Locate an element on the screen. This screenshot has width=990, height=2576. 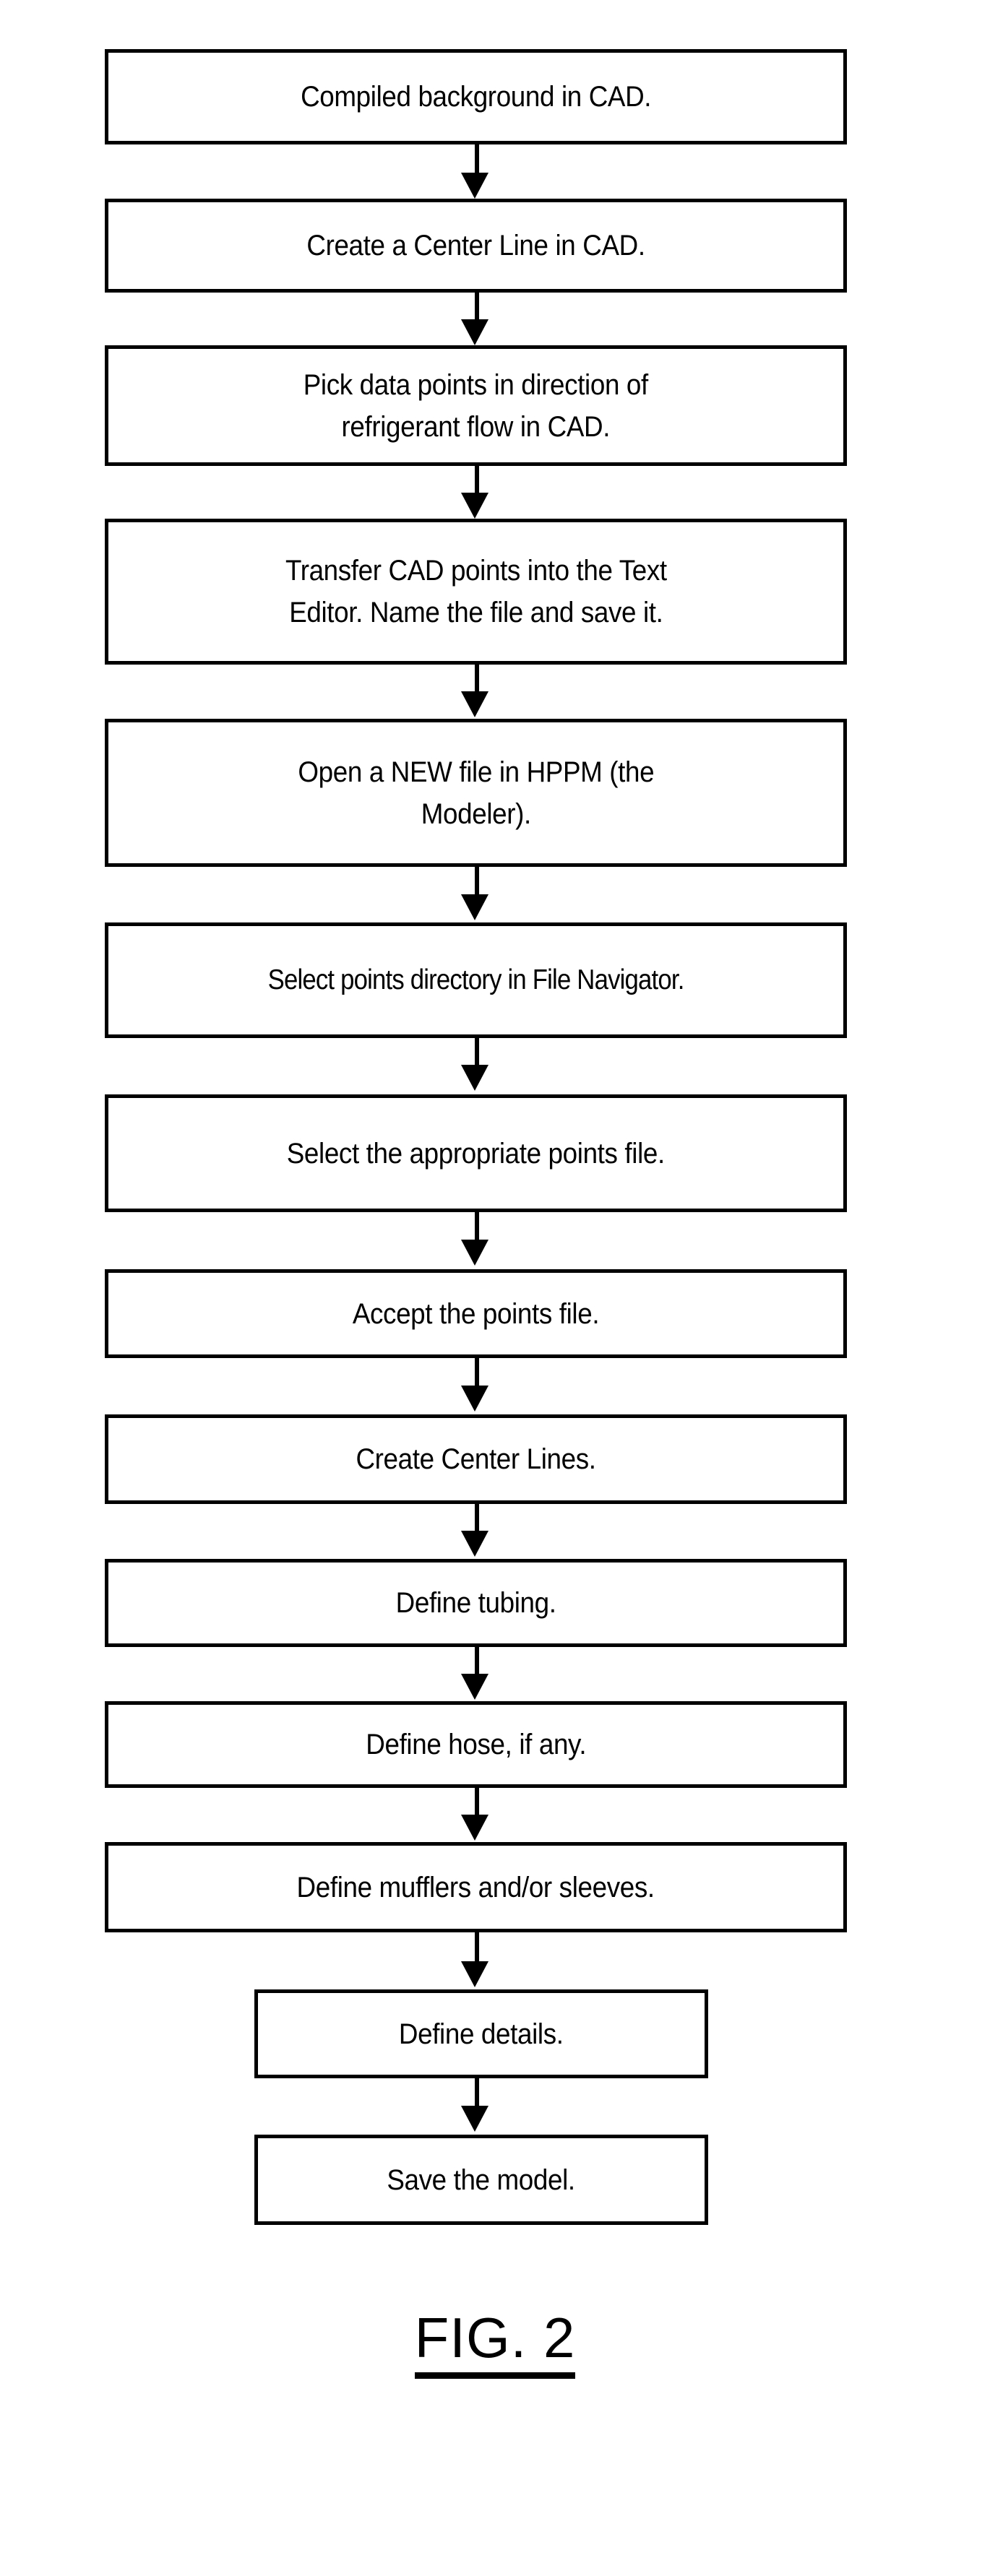
flow-node-step-7: Select the appropriate points file. is located at coordinates (476, 1153).